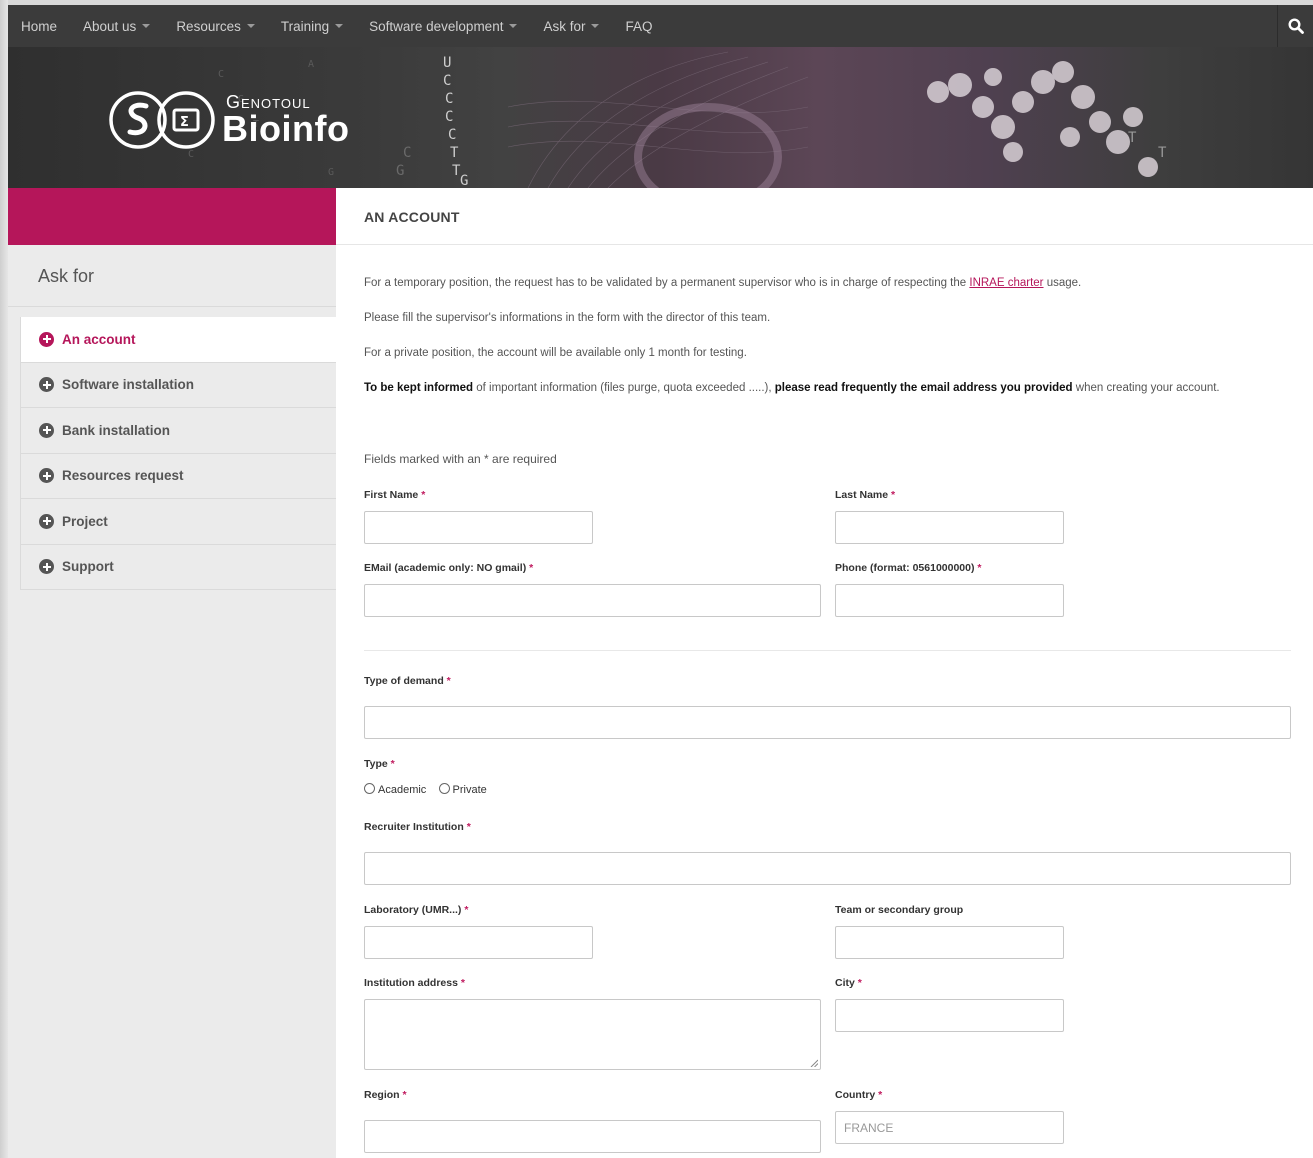 The image size is (1313, 1158). I want to click on required-fields-note: Fields marked with an * are required, so click(460, 459).